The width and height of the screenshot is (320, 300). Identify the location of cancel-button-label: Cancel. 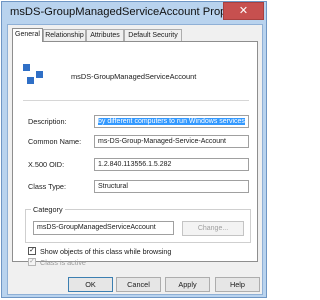
(138, 284).